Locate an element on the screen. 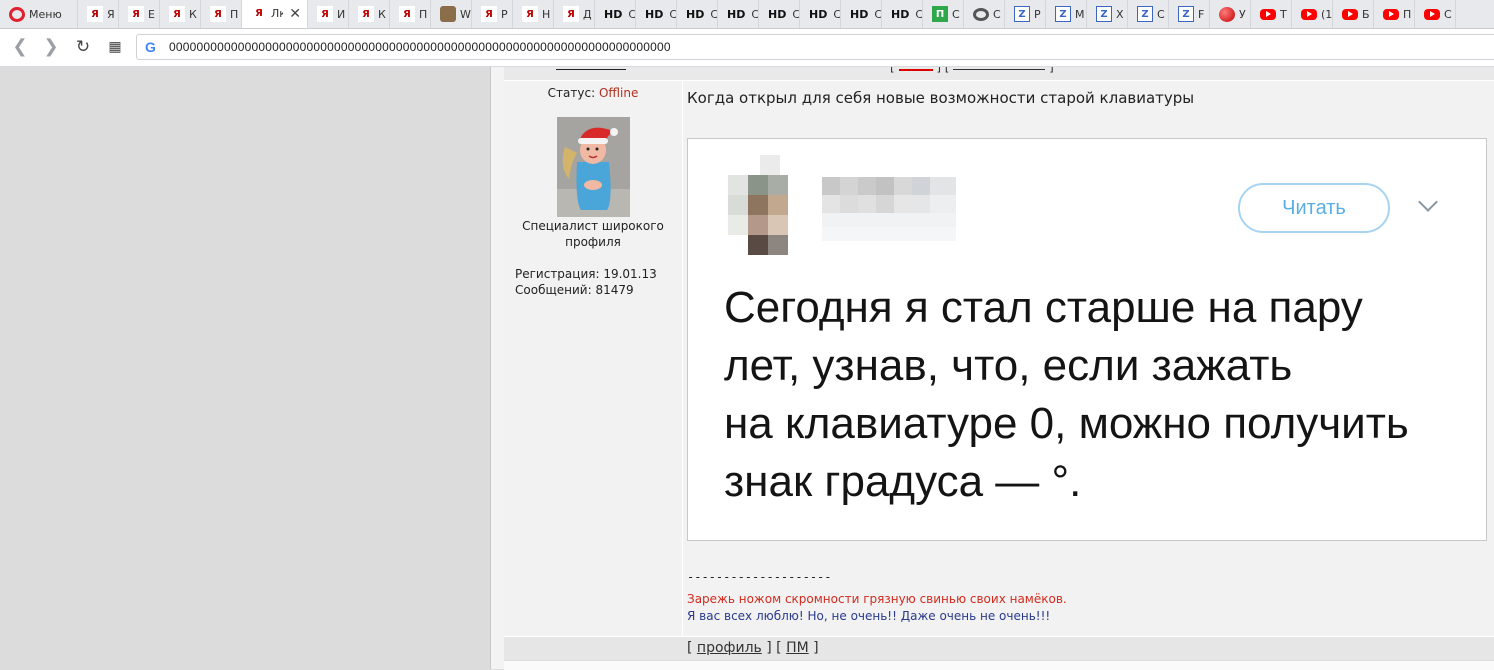  close-tab-icon: ✕ is located at coordinates (295, 14).